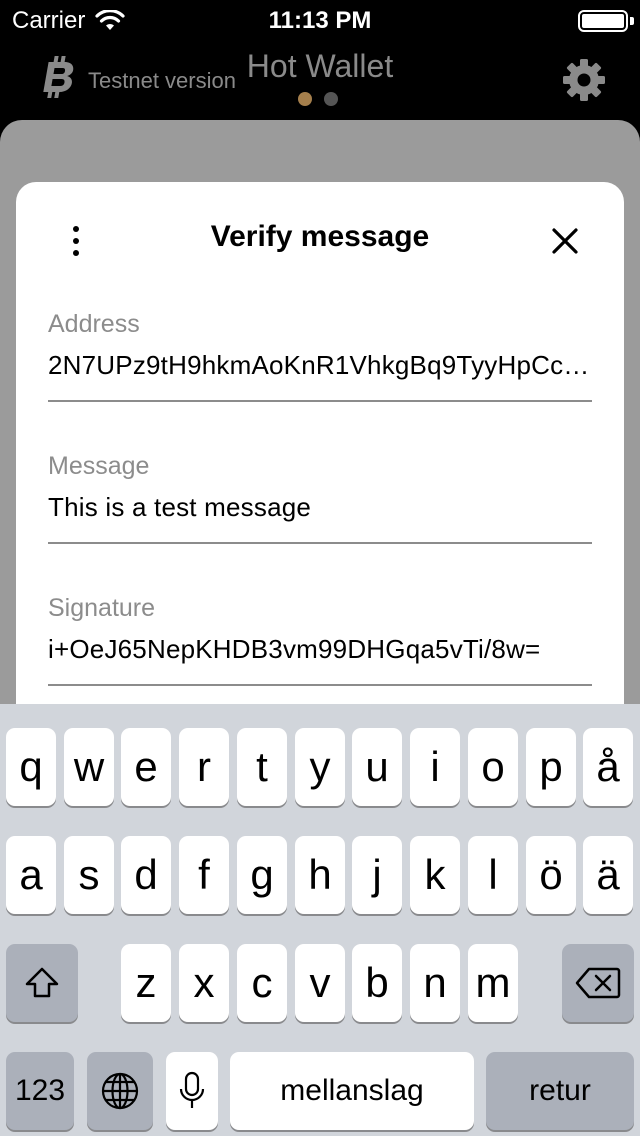 This screenshot has height=1136, width=640. What do you see at coordinates (435, 983) in the screenshot?
I see `key-n: n` at bounding box center [435, 983].